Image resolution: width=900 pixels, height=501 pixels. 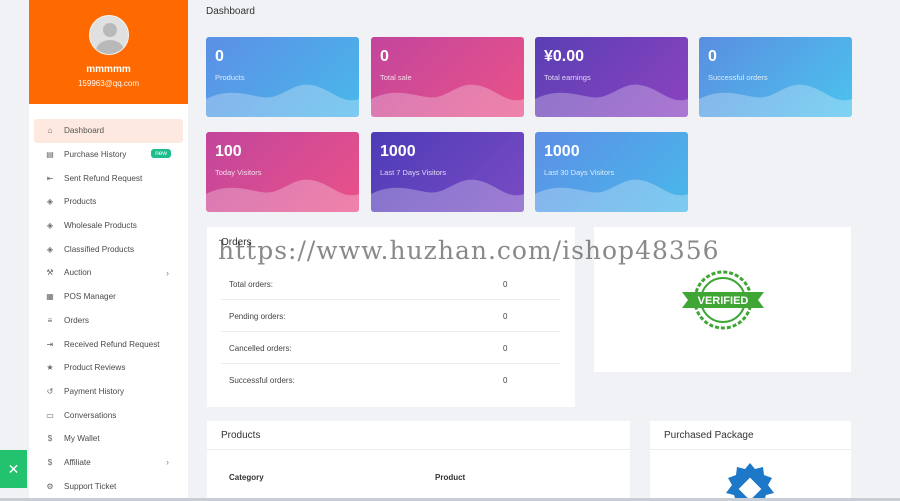 I want to click on column-header-product: Product, so click(x=450, y=477).